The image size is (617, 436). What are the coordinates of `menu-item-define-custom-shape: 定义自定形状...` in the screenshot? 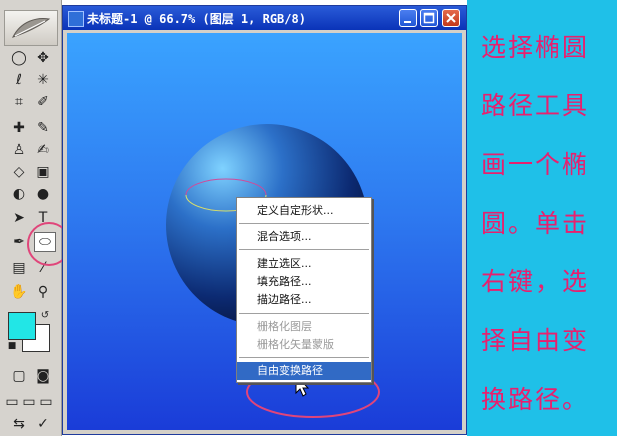 It's located at (304, 211).